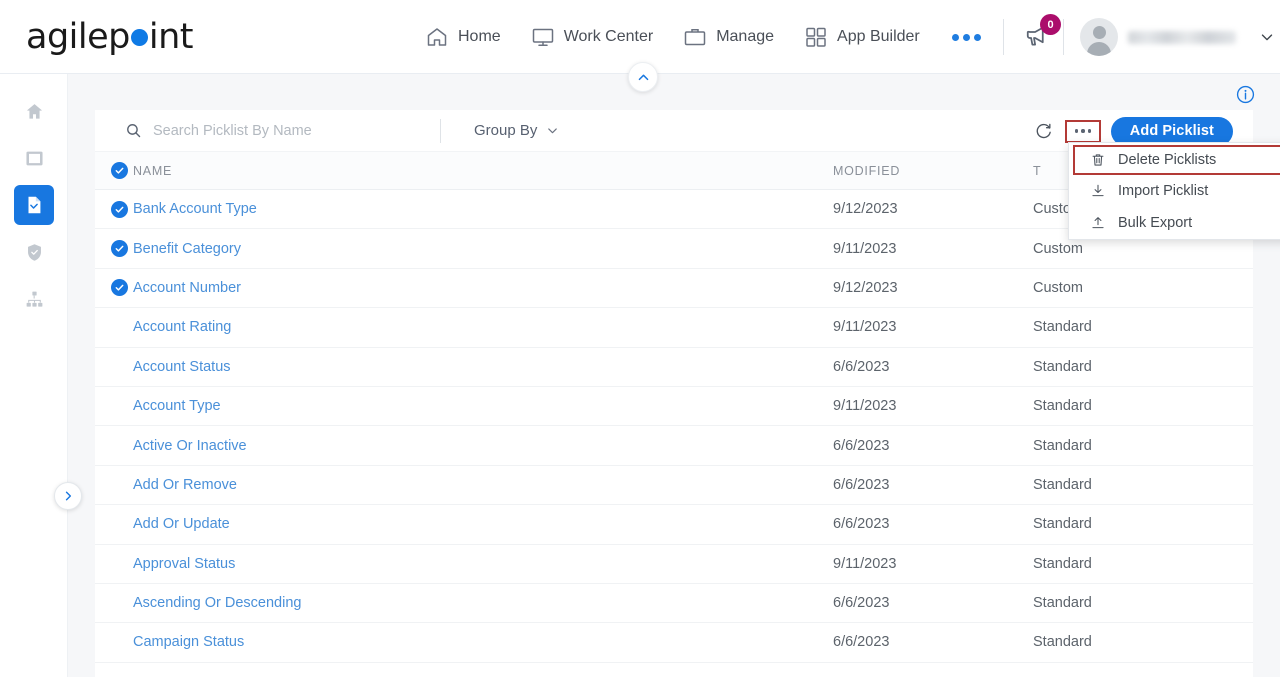 This screenshot has height=677, width=1280. I want to click on picklist-name-link: Benefit Category, so click(187, 249).